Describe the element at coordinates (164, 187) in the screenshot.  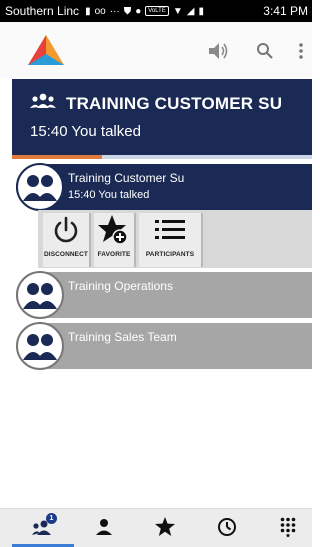
I see `conversation-row-training-customer-su: Training Customer Su 15:40 You talked` at that location.